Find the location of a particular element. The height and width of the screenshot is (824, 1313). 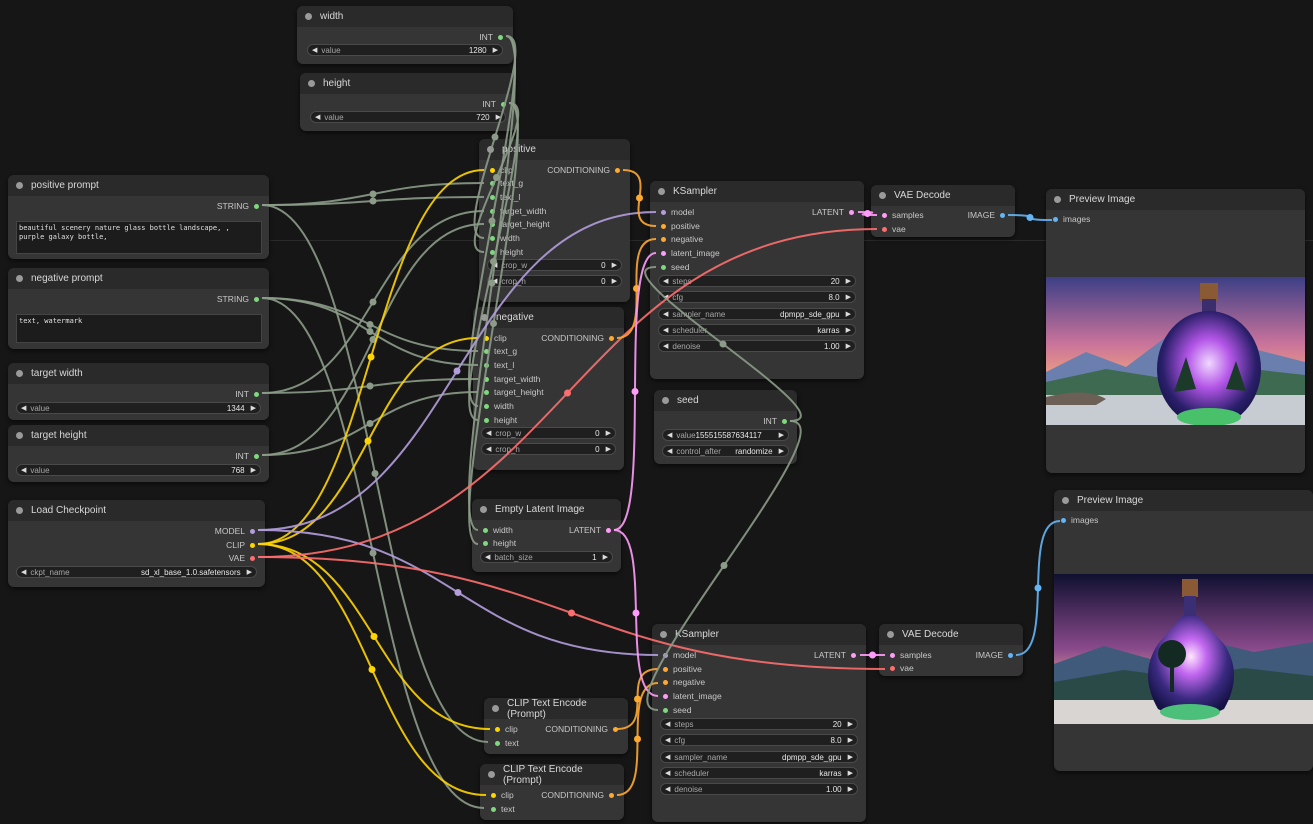

clip-input-dot-icon is located at coordinates (492, 170).